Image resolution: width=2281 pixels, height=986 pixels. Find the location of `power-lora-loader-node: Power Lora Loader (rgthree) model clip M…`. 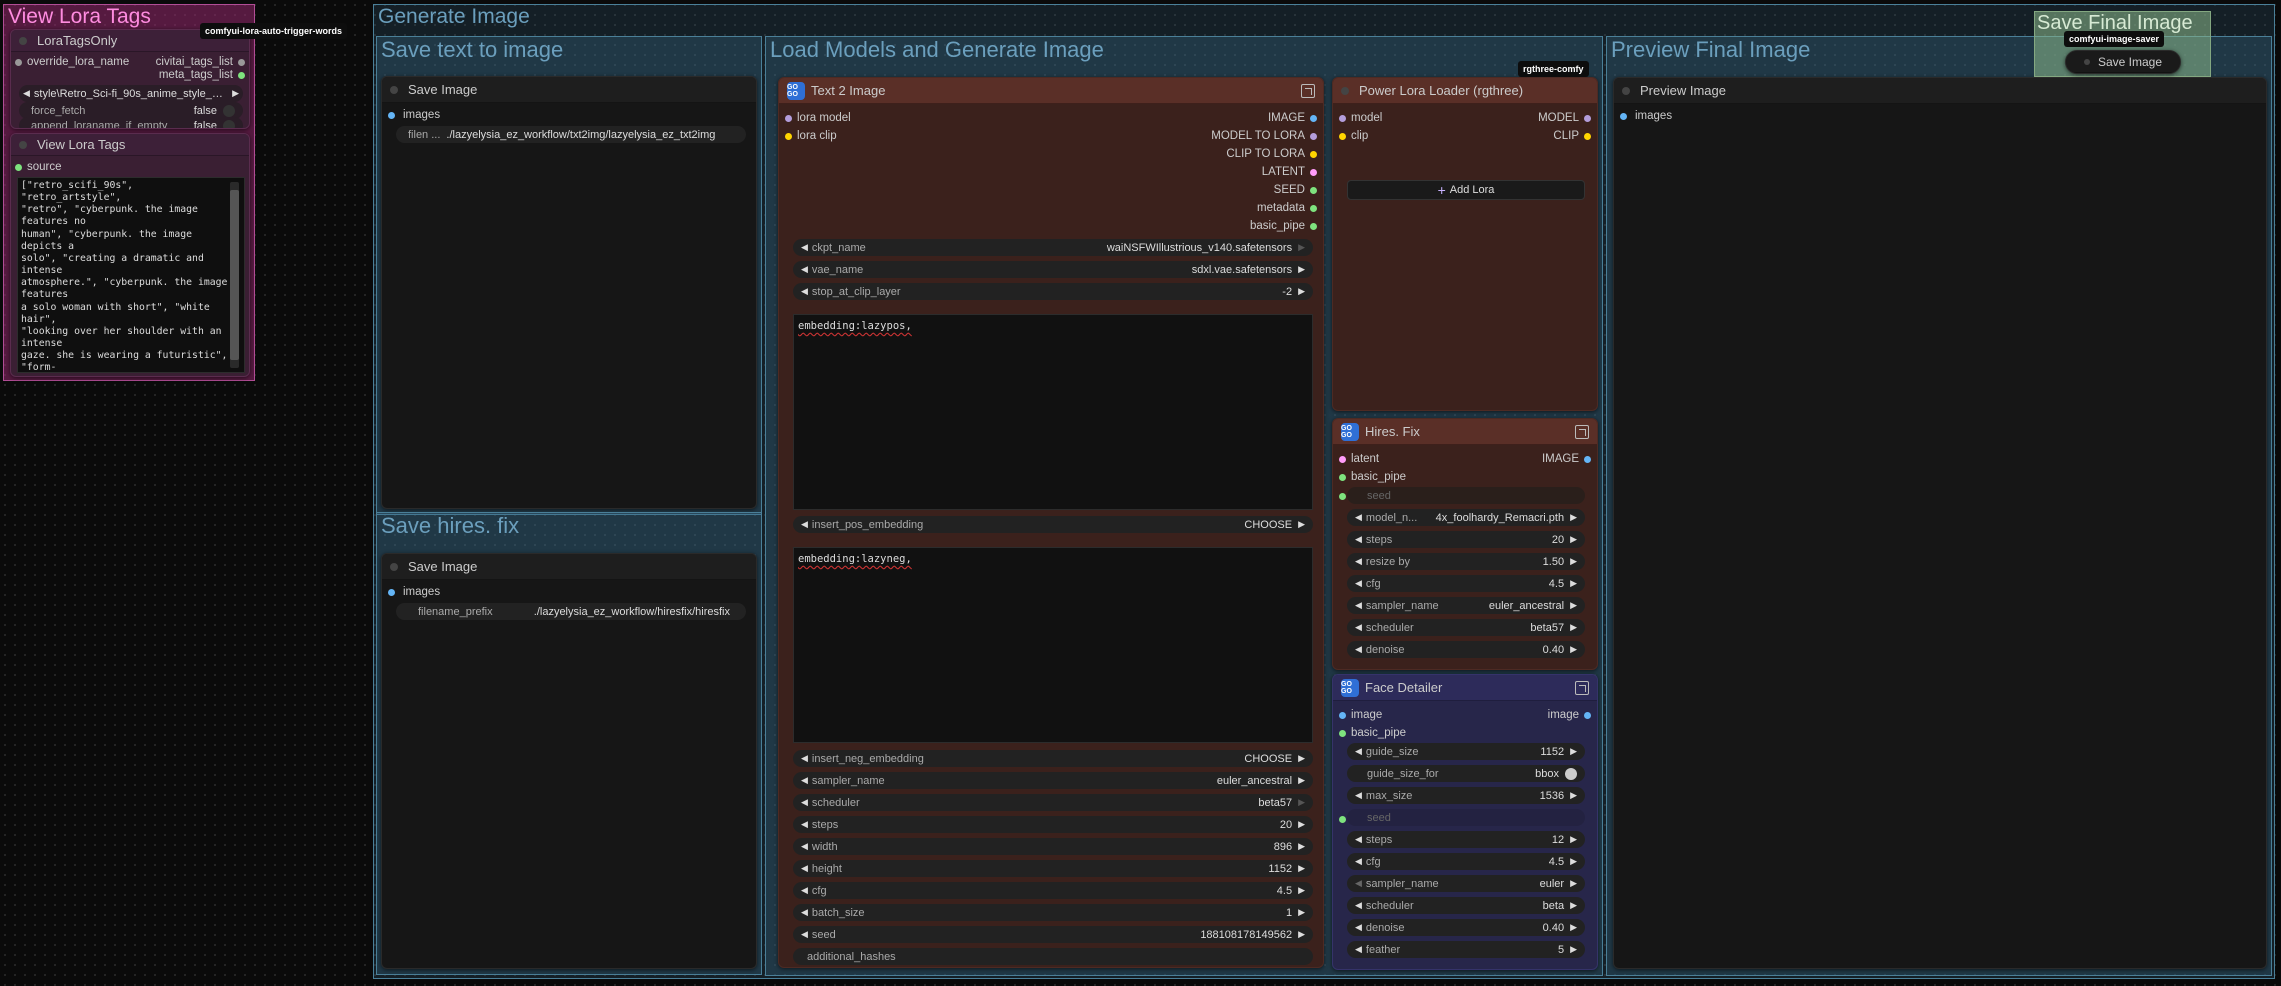

power-lora-loader-node: Power Lora Loader (rgthree) model clip M… is located at coordinates (1465, 244).